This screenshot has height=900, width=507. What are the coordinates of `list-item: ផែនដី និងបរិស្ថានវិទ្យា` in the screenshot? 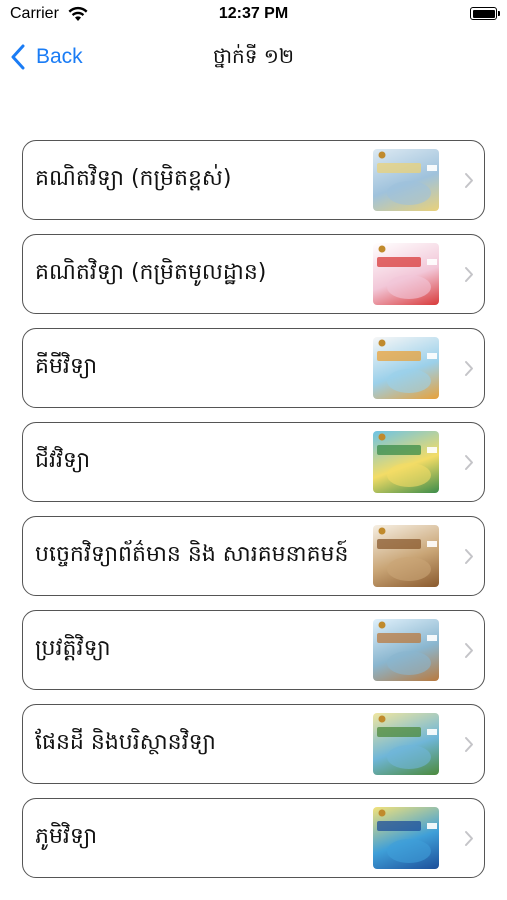 It's located at (253, 744).